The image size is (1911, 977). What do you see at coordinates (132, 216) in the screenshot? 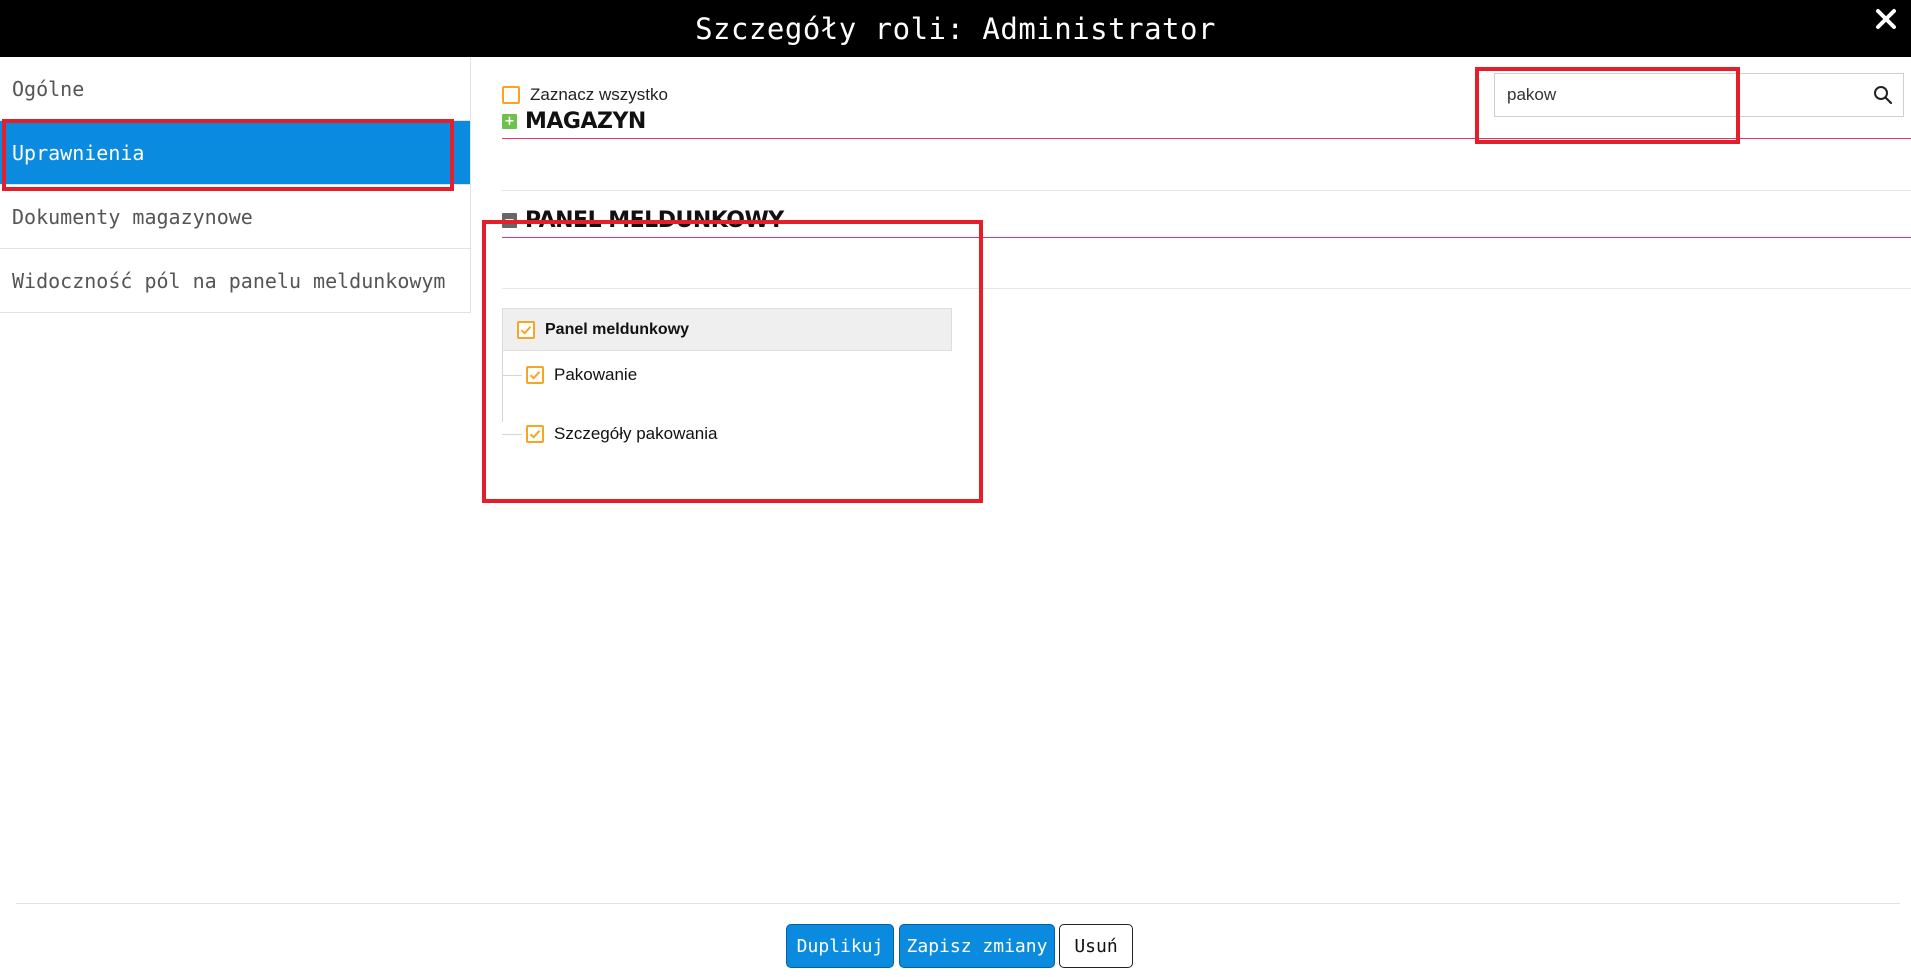
I see `sidebar-item-label: Dokumenty magazynowe` at bounding box center [132, 216].